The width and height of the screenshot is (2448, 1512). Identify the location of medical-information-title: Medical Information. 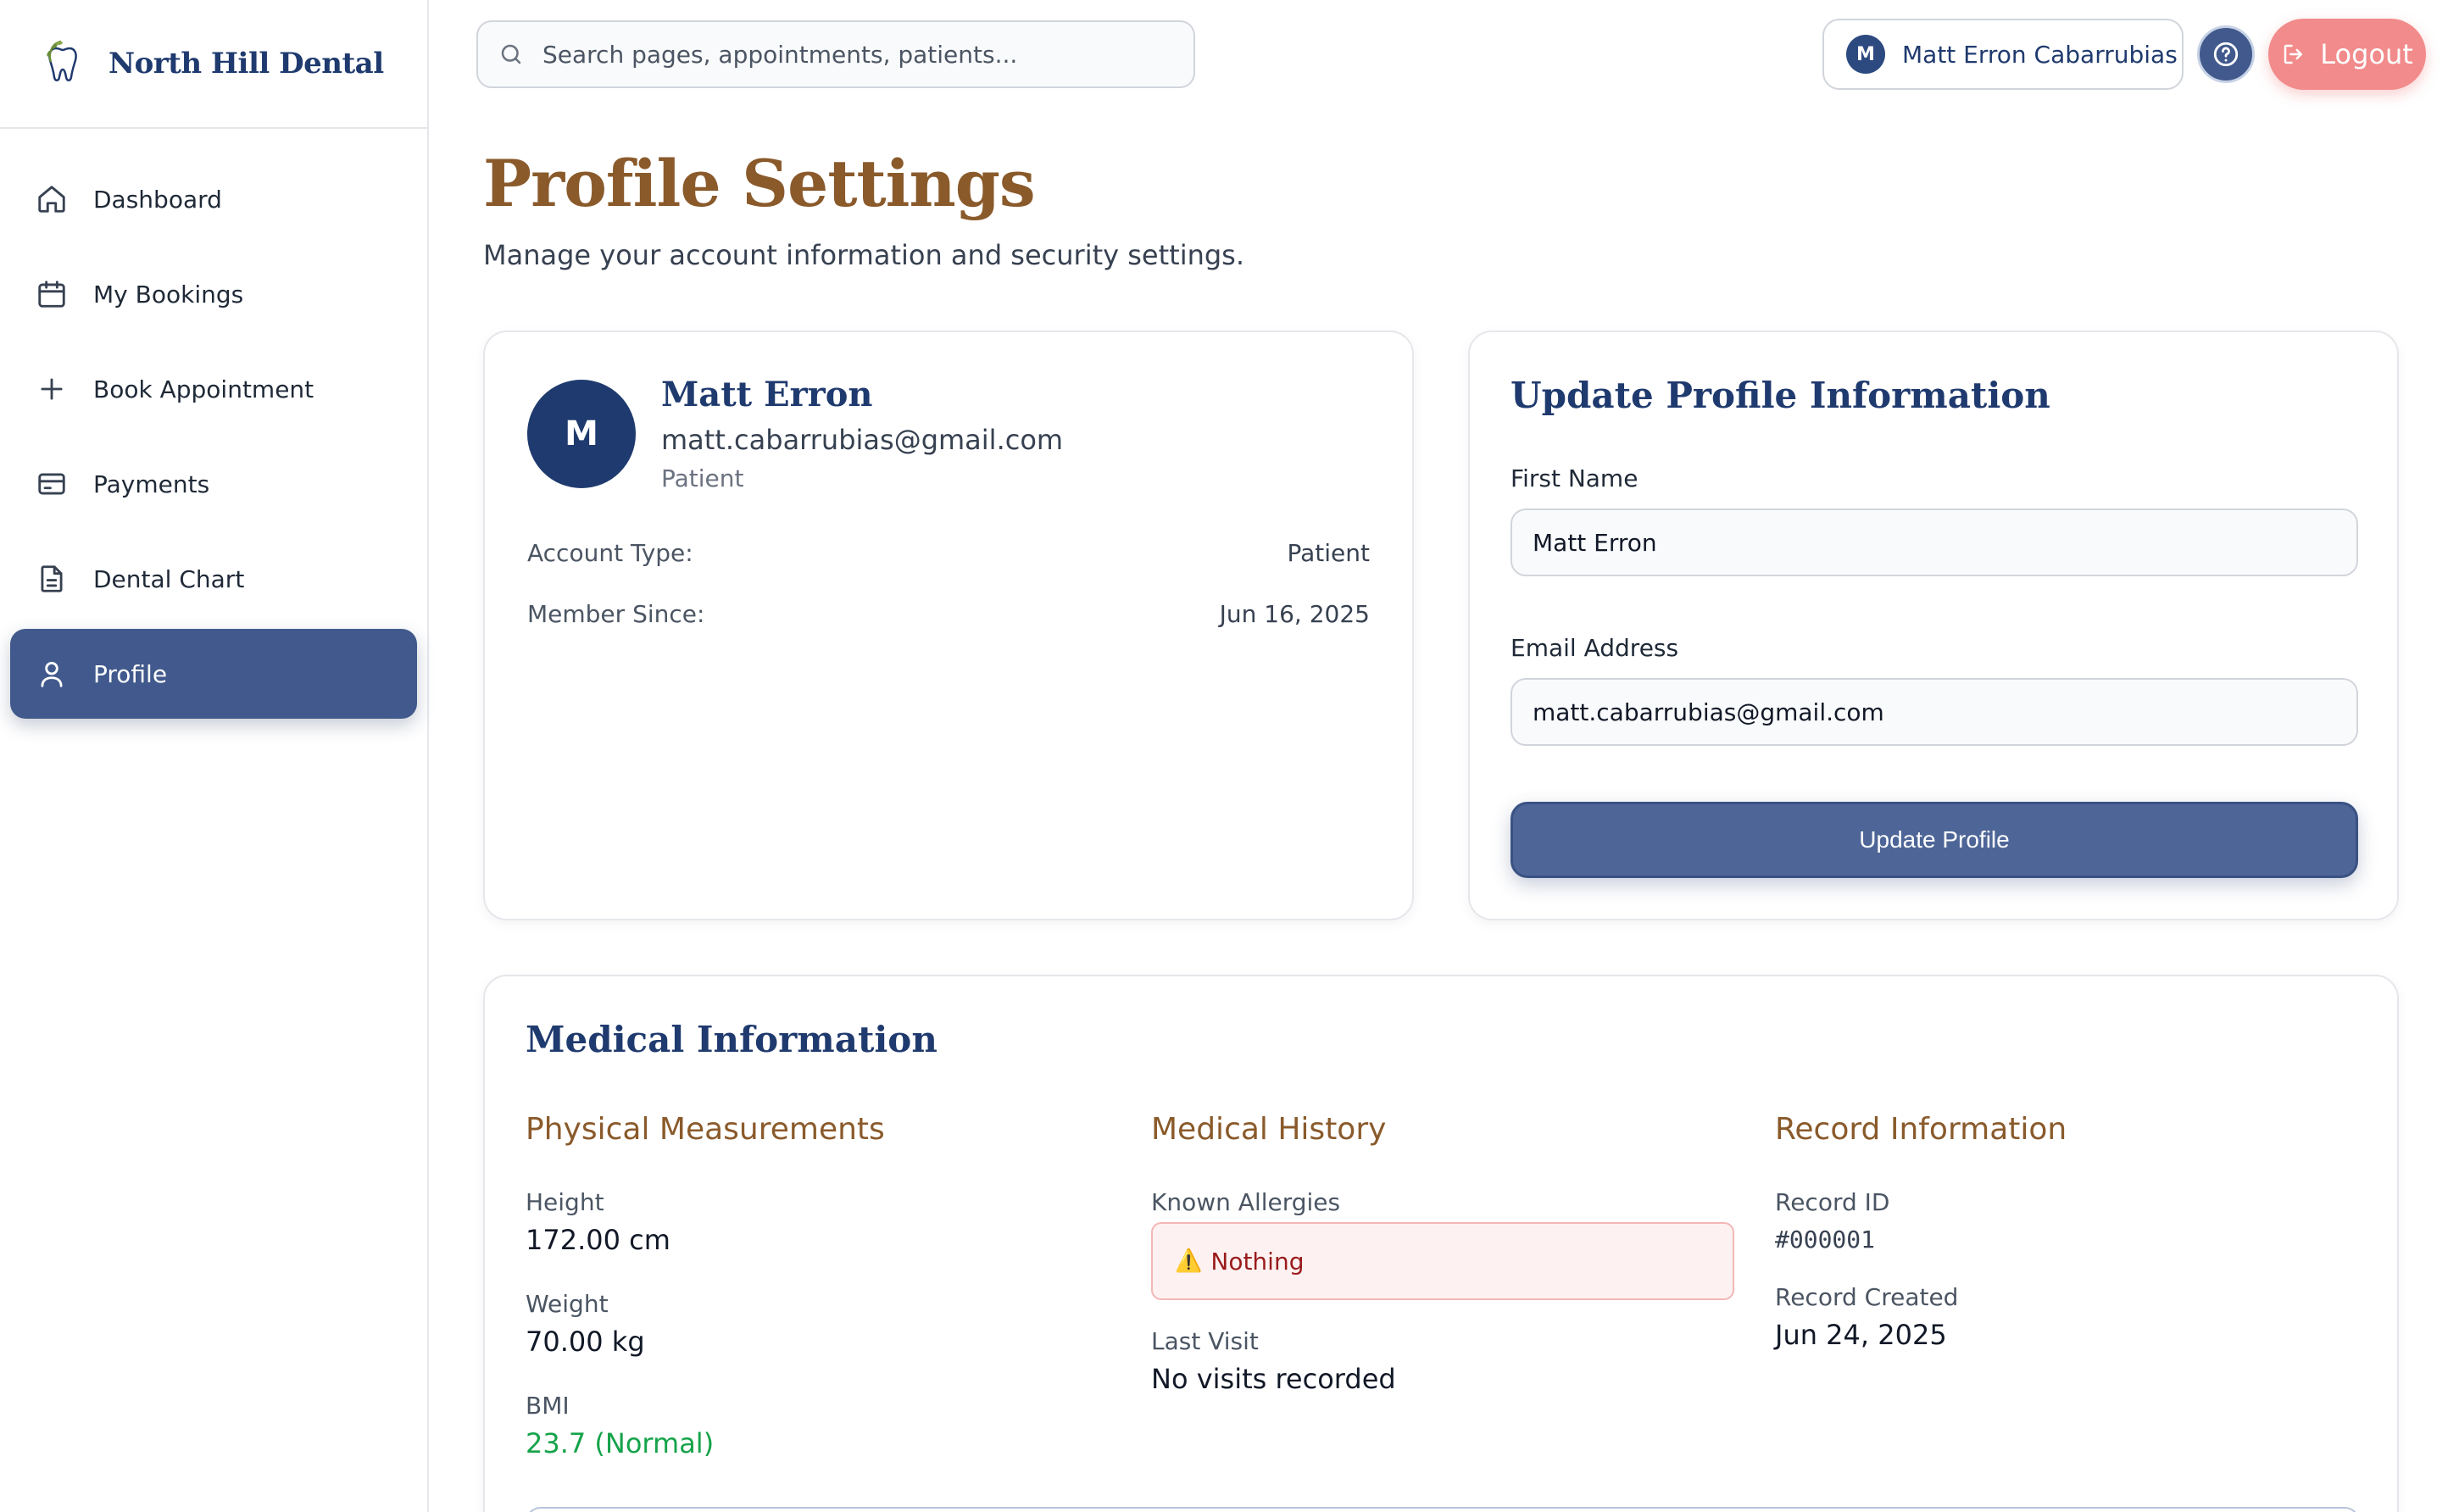
(731, 1039).